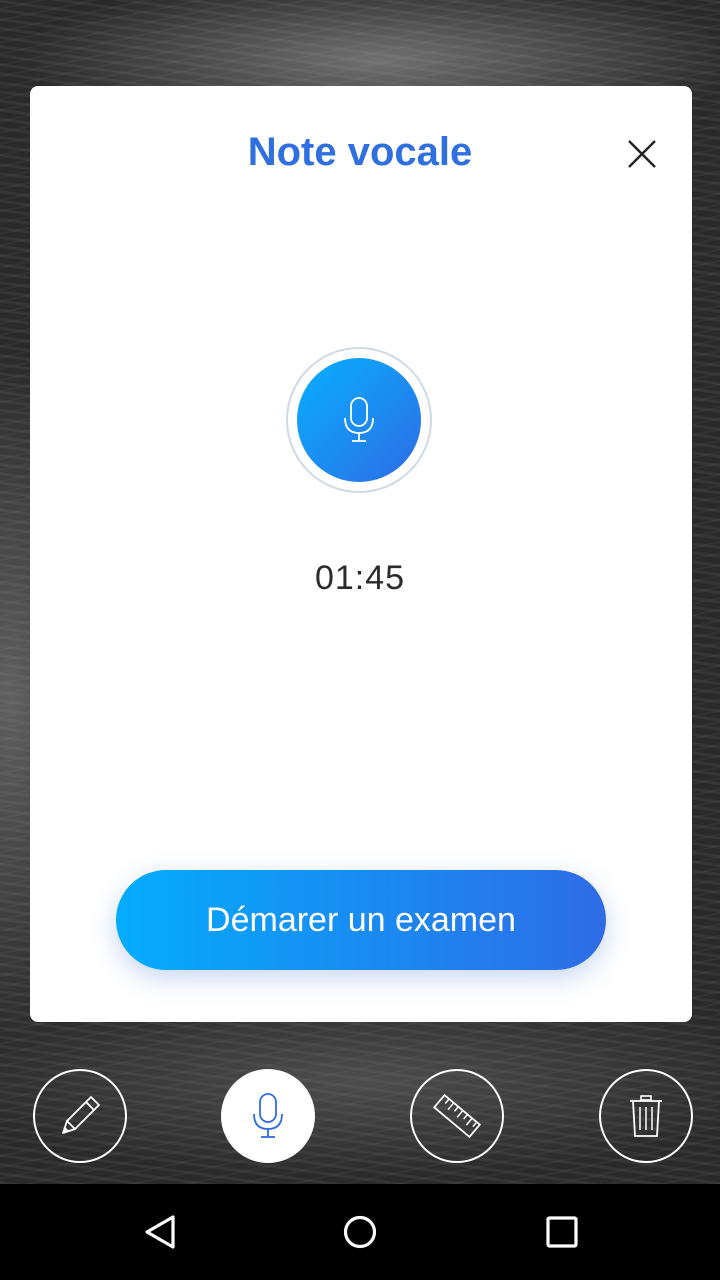  Describe the element at coordinates (361, 920) in the screenshot. I see `start-exam-button: Démarer un examen` at that location.